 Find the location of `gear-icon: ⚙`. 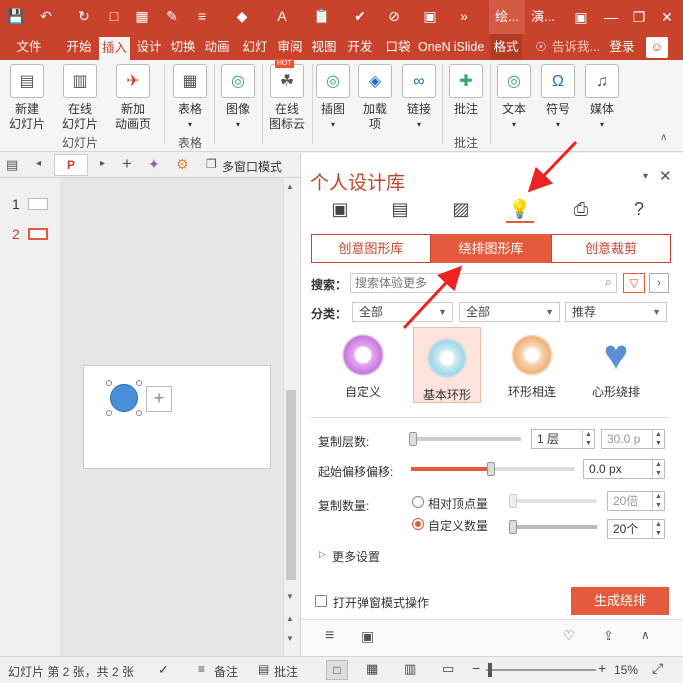

gear-icon: ⚙ is located at coordinates (182, 164).